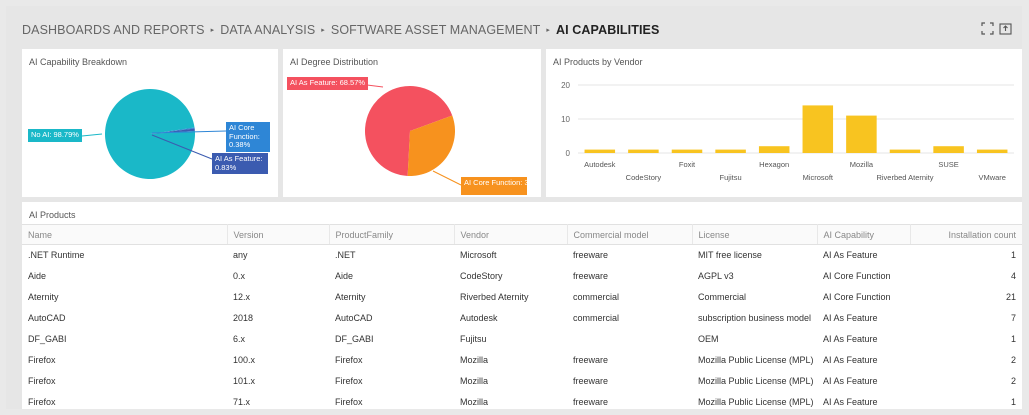  I want to click on column-header-vendor: Vendor, so click(511, 234).